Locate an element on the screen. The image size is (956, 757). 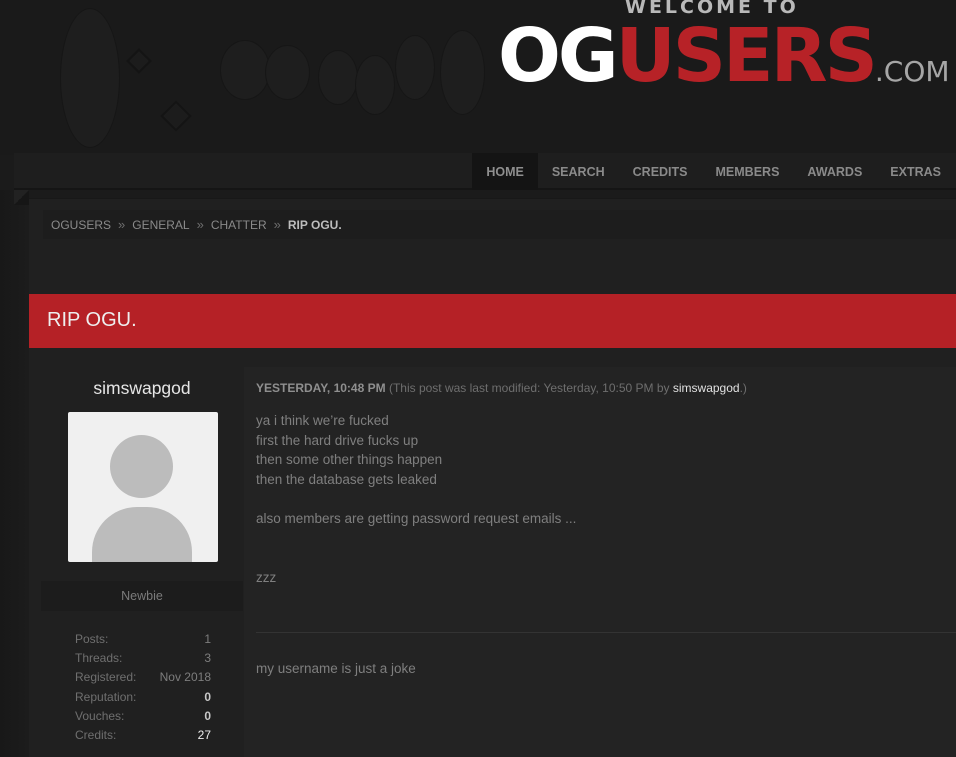
site-logo: WELCOME TO OGUSERS.COM is located at coordinates (724, 50).